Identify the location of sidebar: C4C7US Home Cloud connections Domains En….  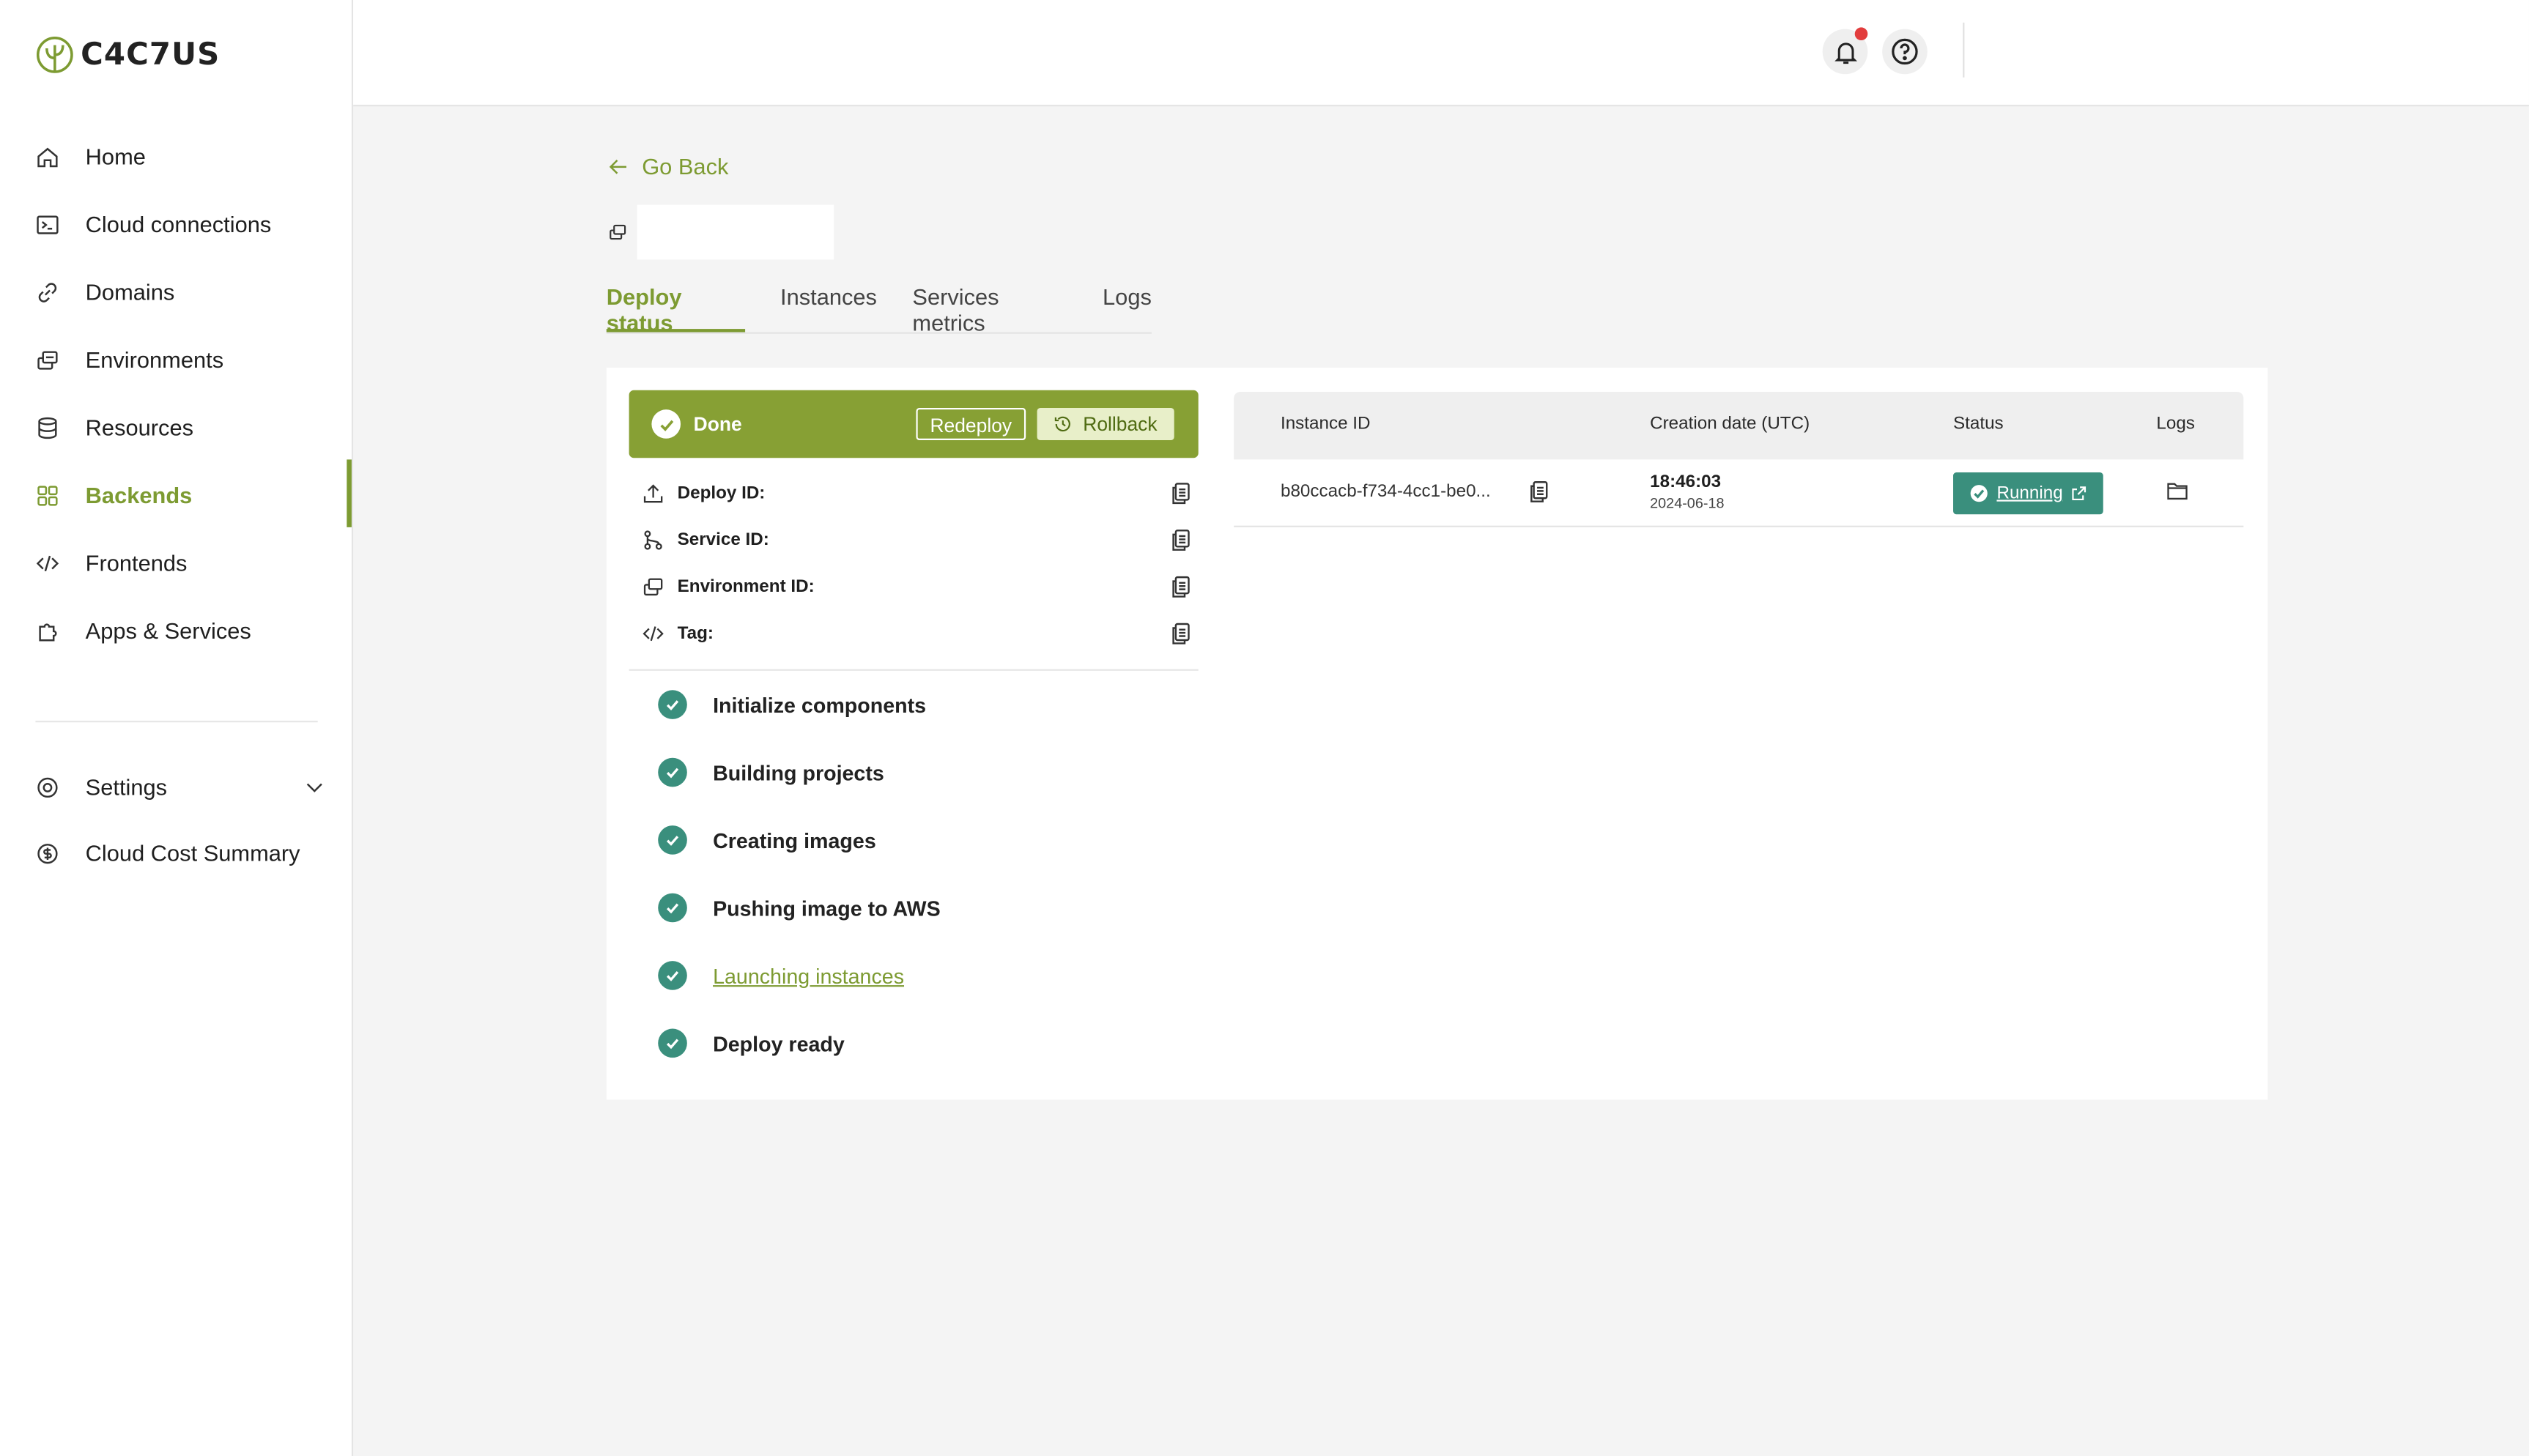
(177, 728).